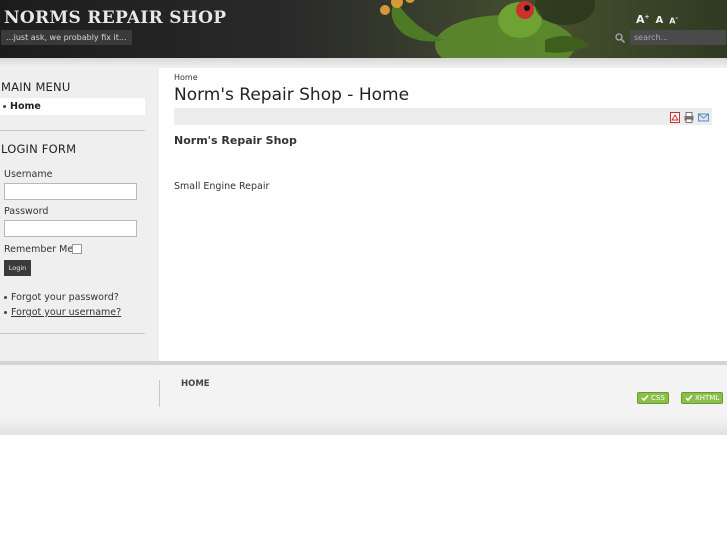  Describe the element at coordinates (487, 29) in the screenshot. I see `frog-banner-image` at that location.